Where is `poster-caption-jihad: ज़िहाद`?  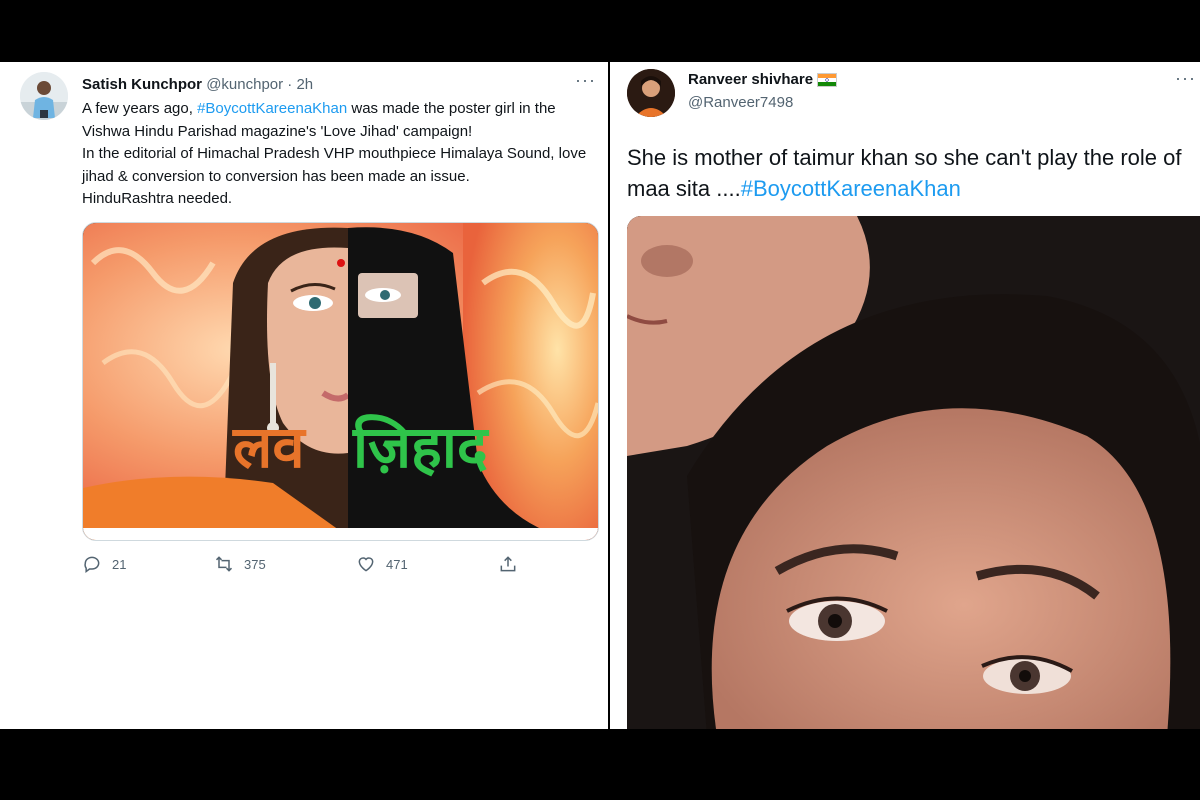 poster-caption-jihad: ज़िहाद is located at coordinates (420, 447).